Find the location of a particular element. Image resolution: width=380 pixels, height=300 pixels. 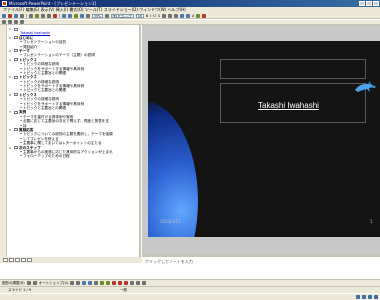

line-icon is located at coordinates (72, 283).